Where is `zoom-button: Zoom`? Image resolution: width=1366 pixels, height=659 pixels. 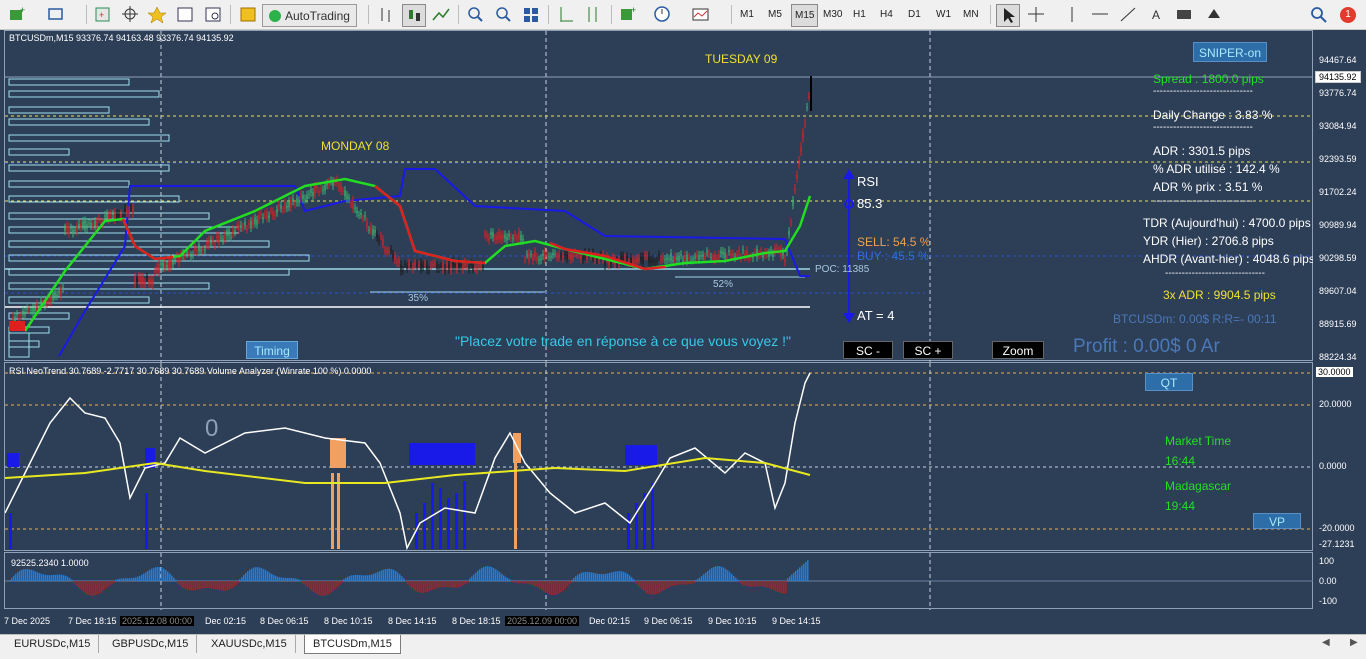
zoom-button: Zoom is located at coordinates (1018, 350).